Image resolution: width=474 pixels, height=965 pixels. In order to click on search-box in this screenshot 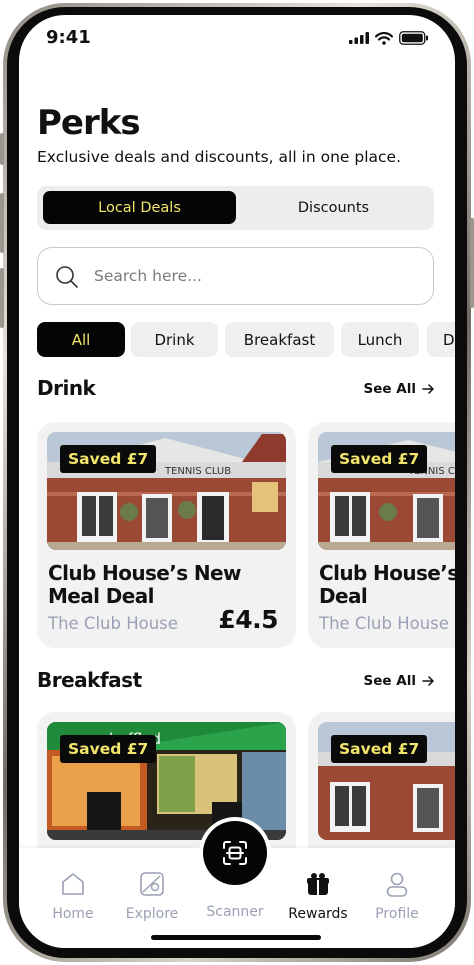, I will do `click(235, 276)`.